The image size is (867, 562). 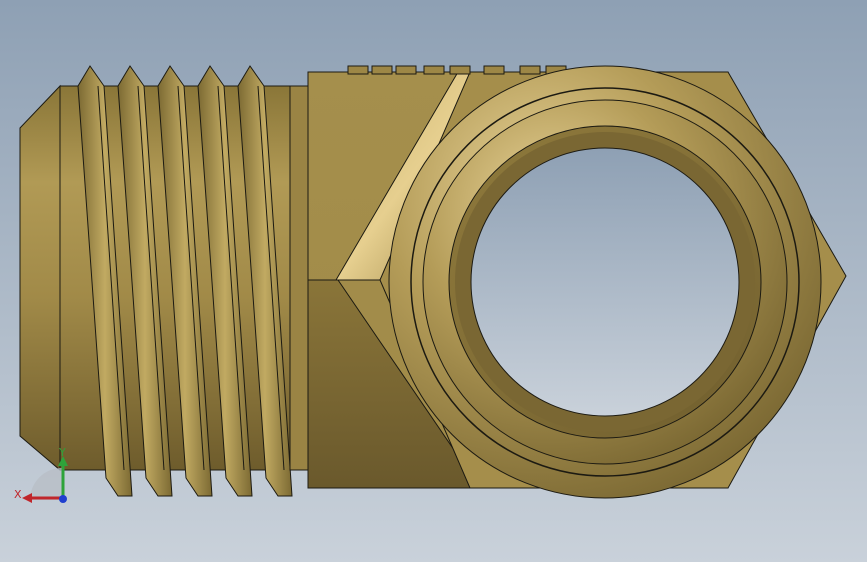 What do you see at coordinates (63, 499) in the screenshot?
I see `triad-z-axis` at bounding box center [63, 499].